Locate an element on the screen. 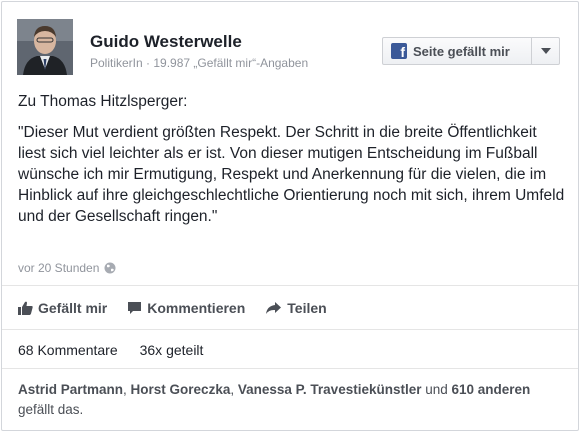  post-timestamp: vor 20 Stunden is located at coordinates (58, 268).